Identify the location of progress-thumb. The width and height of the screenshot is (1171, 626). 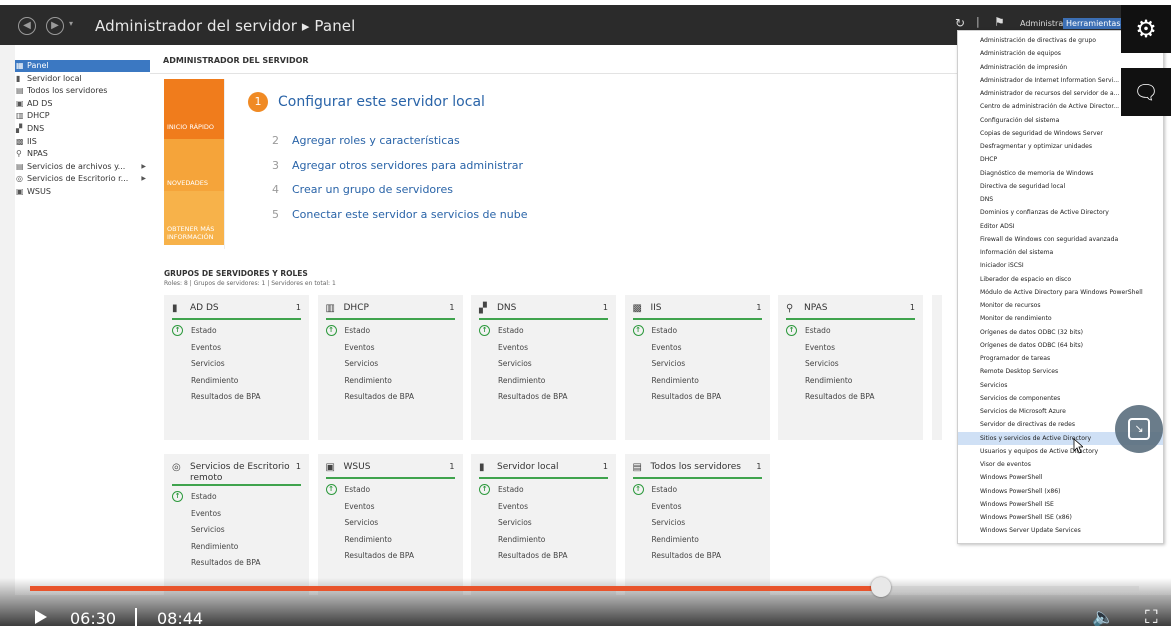
(880, 587).